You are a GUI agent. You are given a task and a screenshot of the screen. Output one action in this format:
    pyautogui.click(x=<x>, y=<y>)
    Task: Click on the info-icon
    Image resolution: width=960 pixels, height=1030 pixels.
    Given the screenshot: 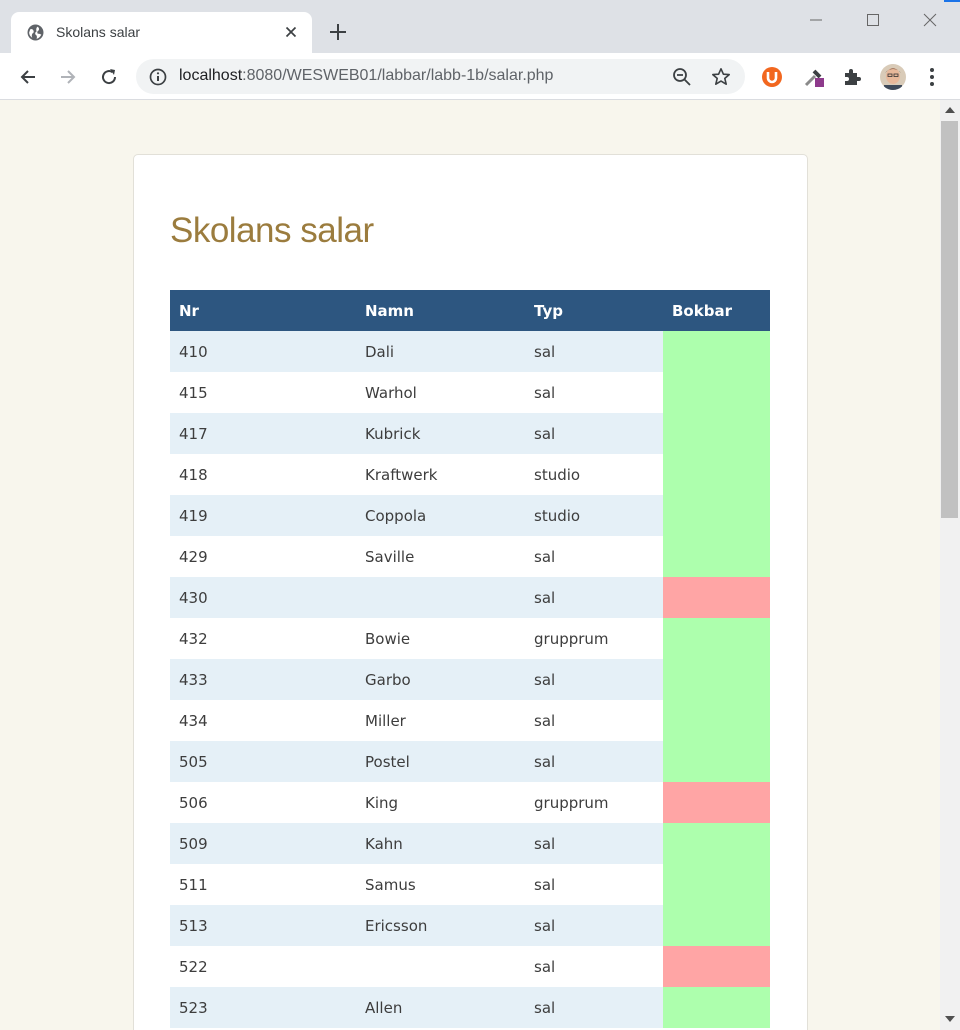 What is the action you would take?
    pyautogui.click(x=158, y=77)
    